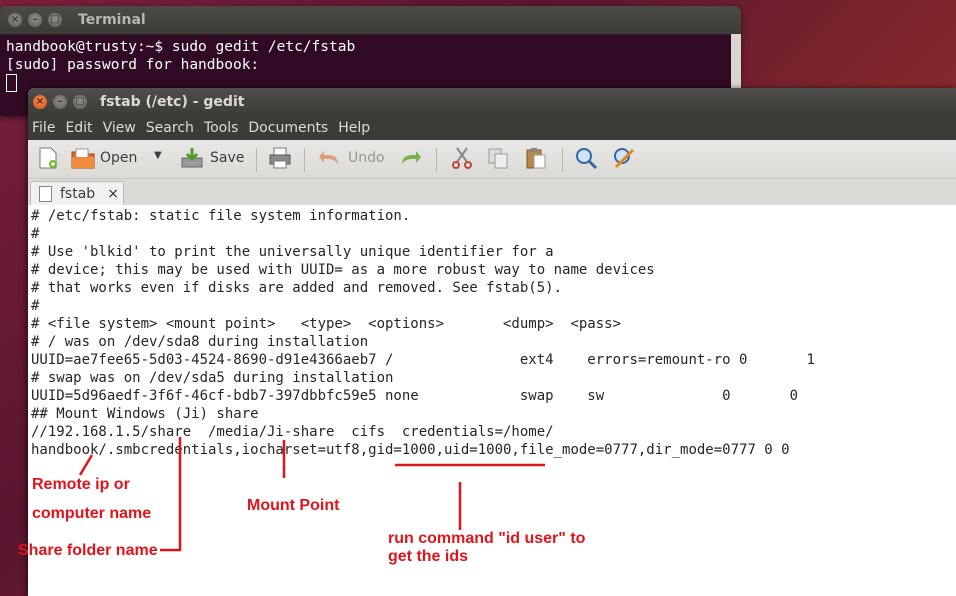 Image resolution: width=956 pixels, height=596 pixels. Describe the element at coordinates (487, 538) in the screenshot. I see `annotation-run-command: run command "id user" to` at that location.